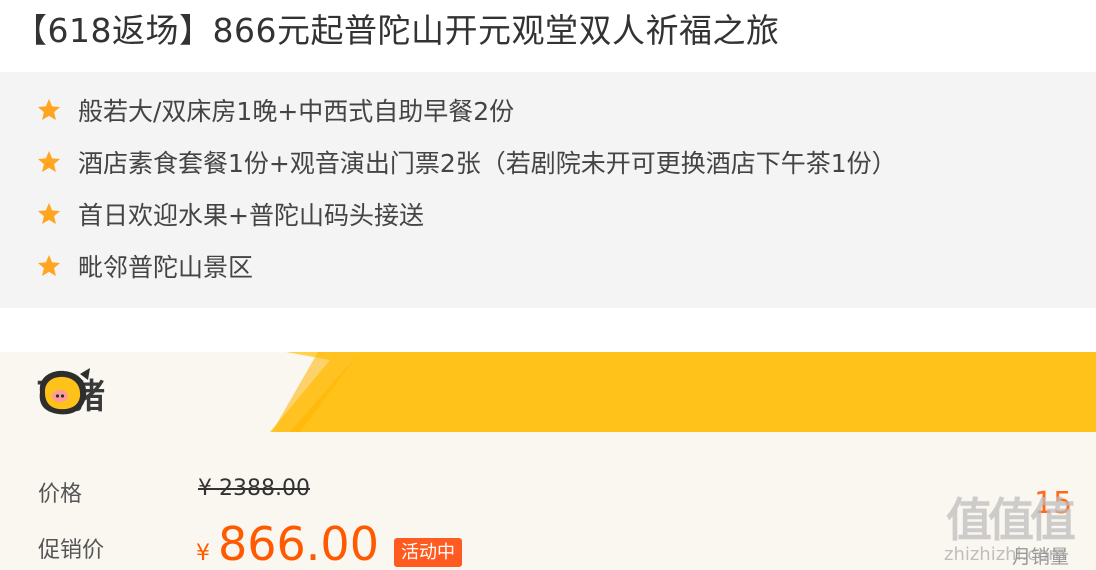 This screenshot has width=1096, height=570. I want to click on fliggy-logo: 飞猪, so click(68, 393).